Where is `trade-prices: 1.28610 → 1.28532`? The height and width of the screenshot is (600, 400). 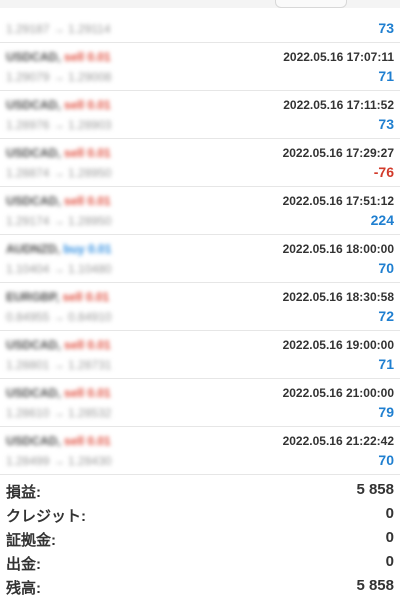
trade-prices: 1.28610 → 1.28532 is located at coordinates (59, 413).